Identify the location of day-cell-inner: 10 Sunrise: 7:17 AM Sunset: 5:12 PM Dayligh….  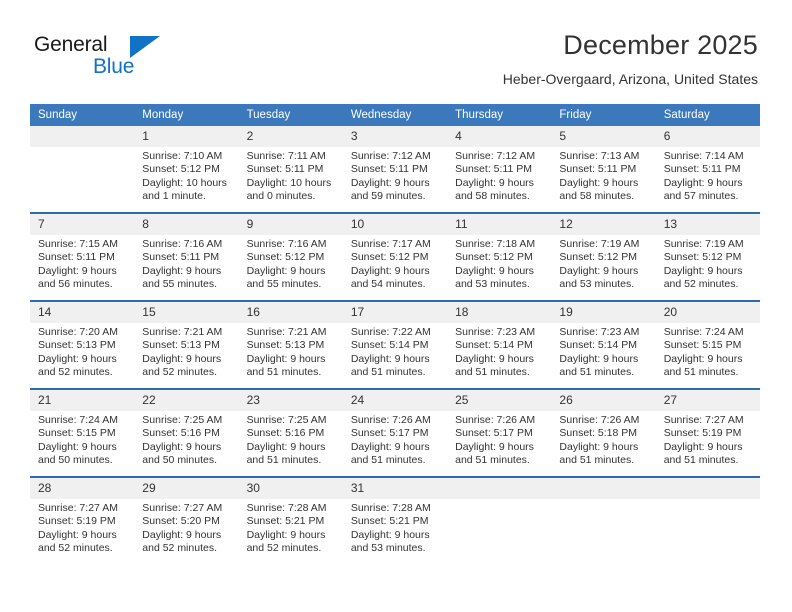
(395, 257).